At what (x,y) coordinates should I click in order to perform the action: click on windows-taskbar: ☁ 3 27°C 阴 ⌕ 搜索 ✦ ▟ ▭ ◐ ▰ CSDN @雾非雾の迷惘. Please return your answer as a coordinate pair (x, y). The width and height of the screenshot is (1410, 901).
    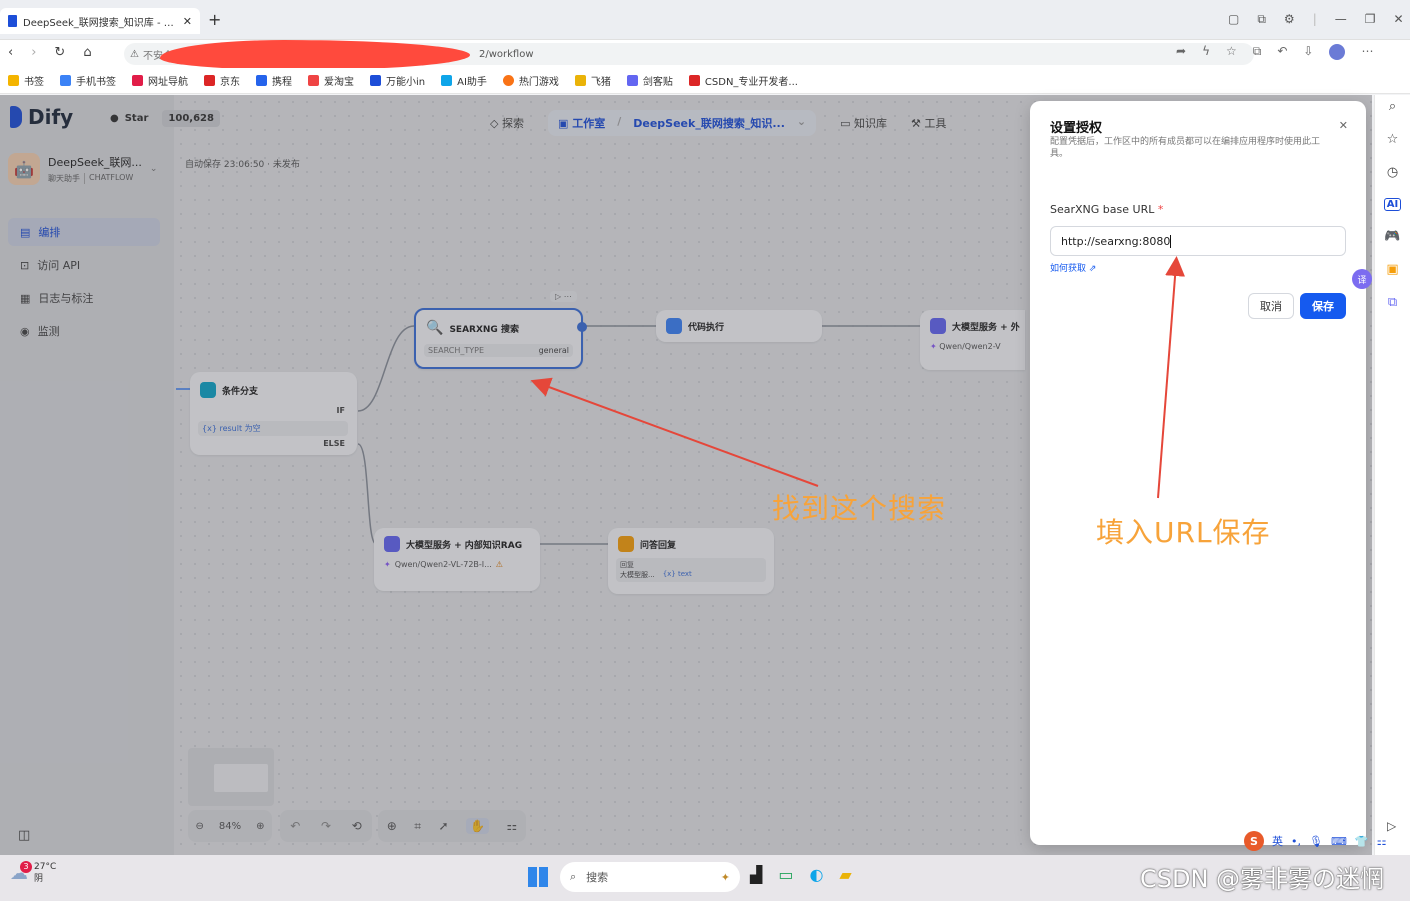
    Looking at the image, I should click on (705, 878).